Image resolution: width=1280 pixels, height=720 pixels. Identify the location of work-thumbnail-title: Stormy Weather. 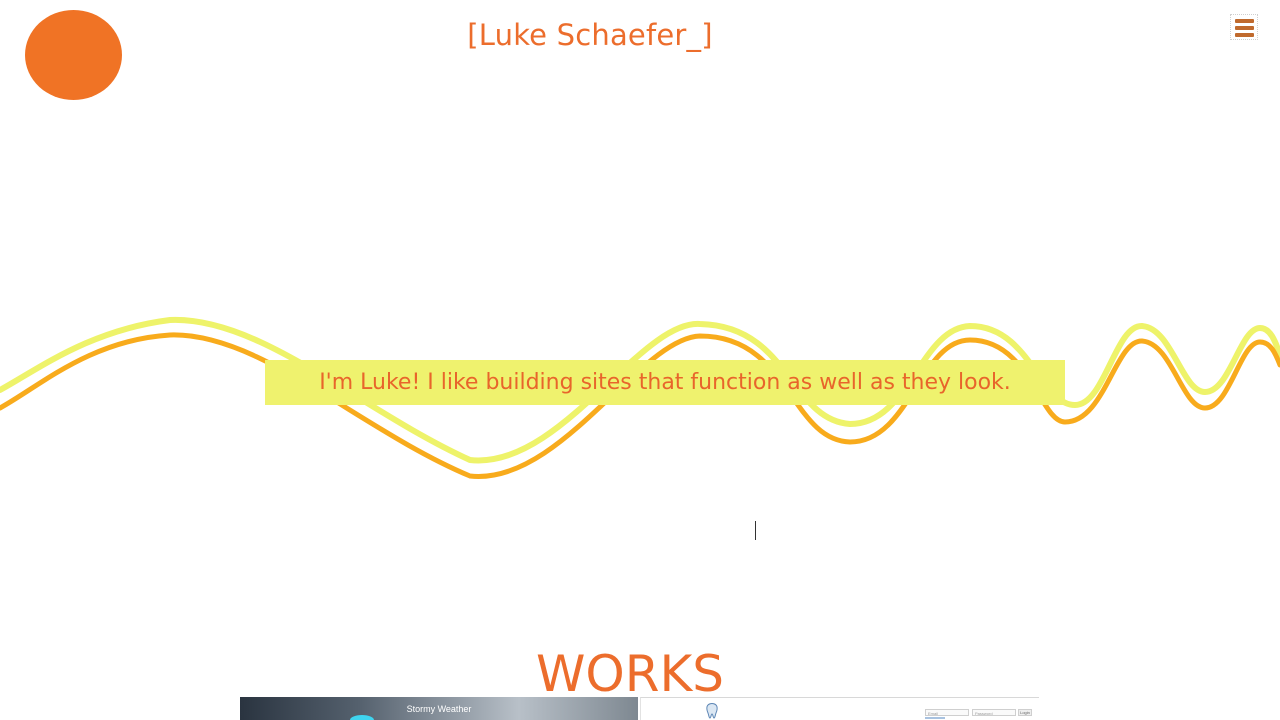
(439, 709).